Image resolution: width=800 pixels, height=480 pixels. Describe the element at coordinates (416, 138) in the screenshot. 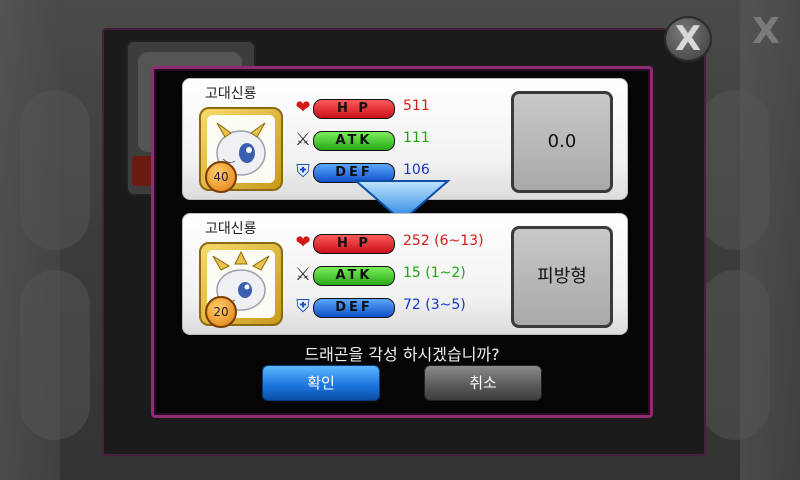

I see `atk-value: 111` at that location.